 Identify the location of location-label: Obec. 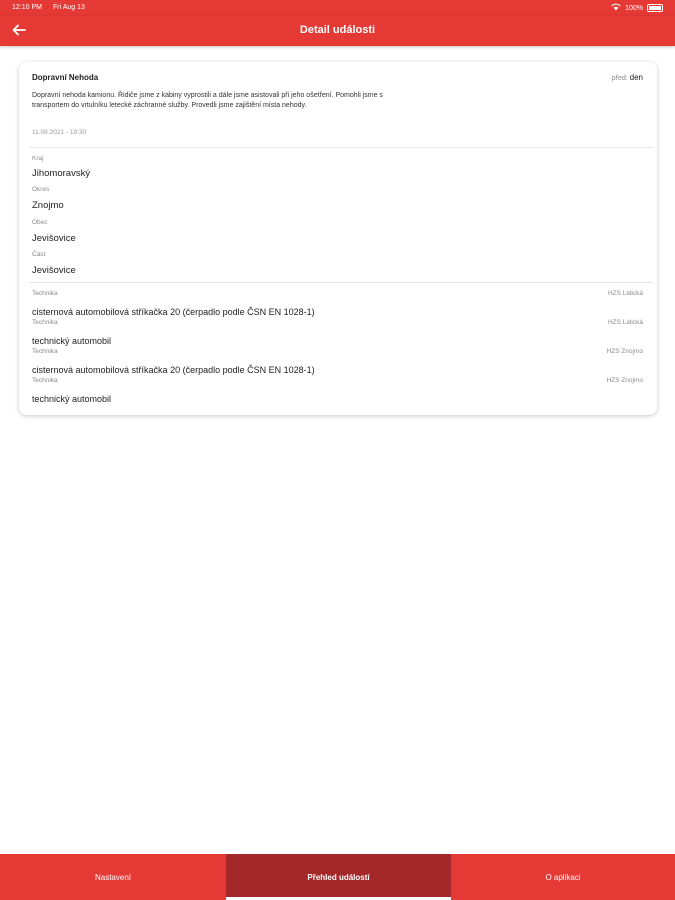
(40, 222).